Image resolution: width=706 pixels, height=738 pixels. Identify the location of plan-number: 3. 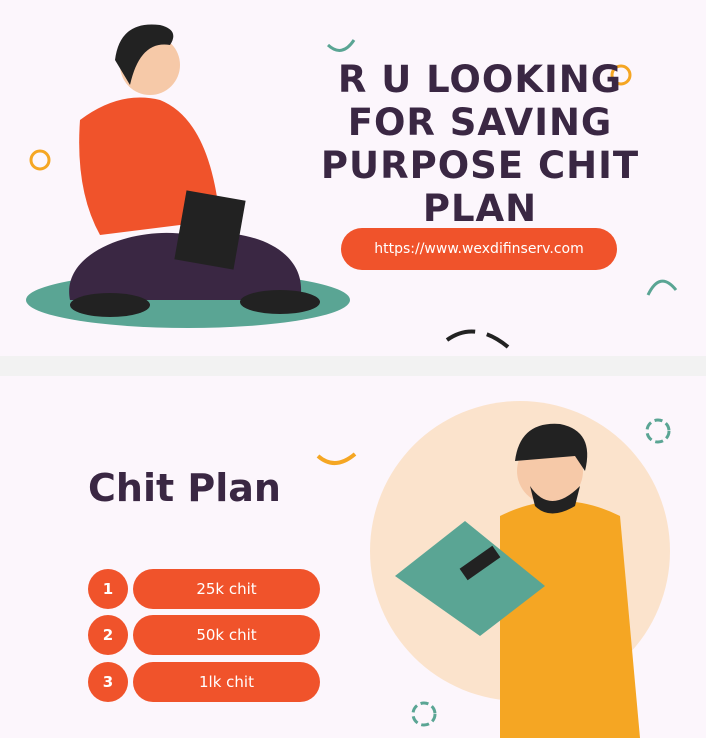
(108, 682).